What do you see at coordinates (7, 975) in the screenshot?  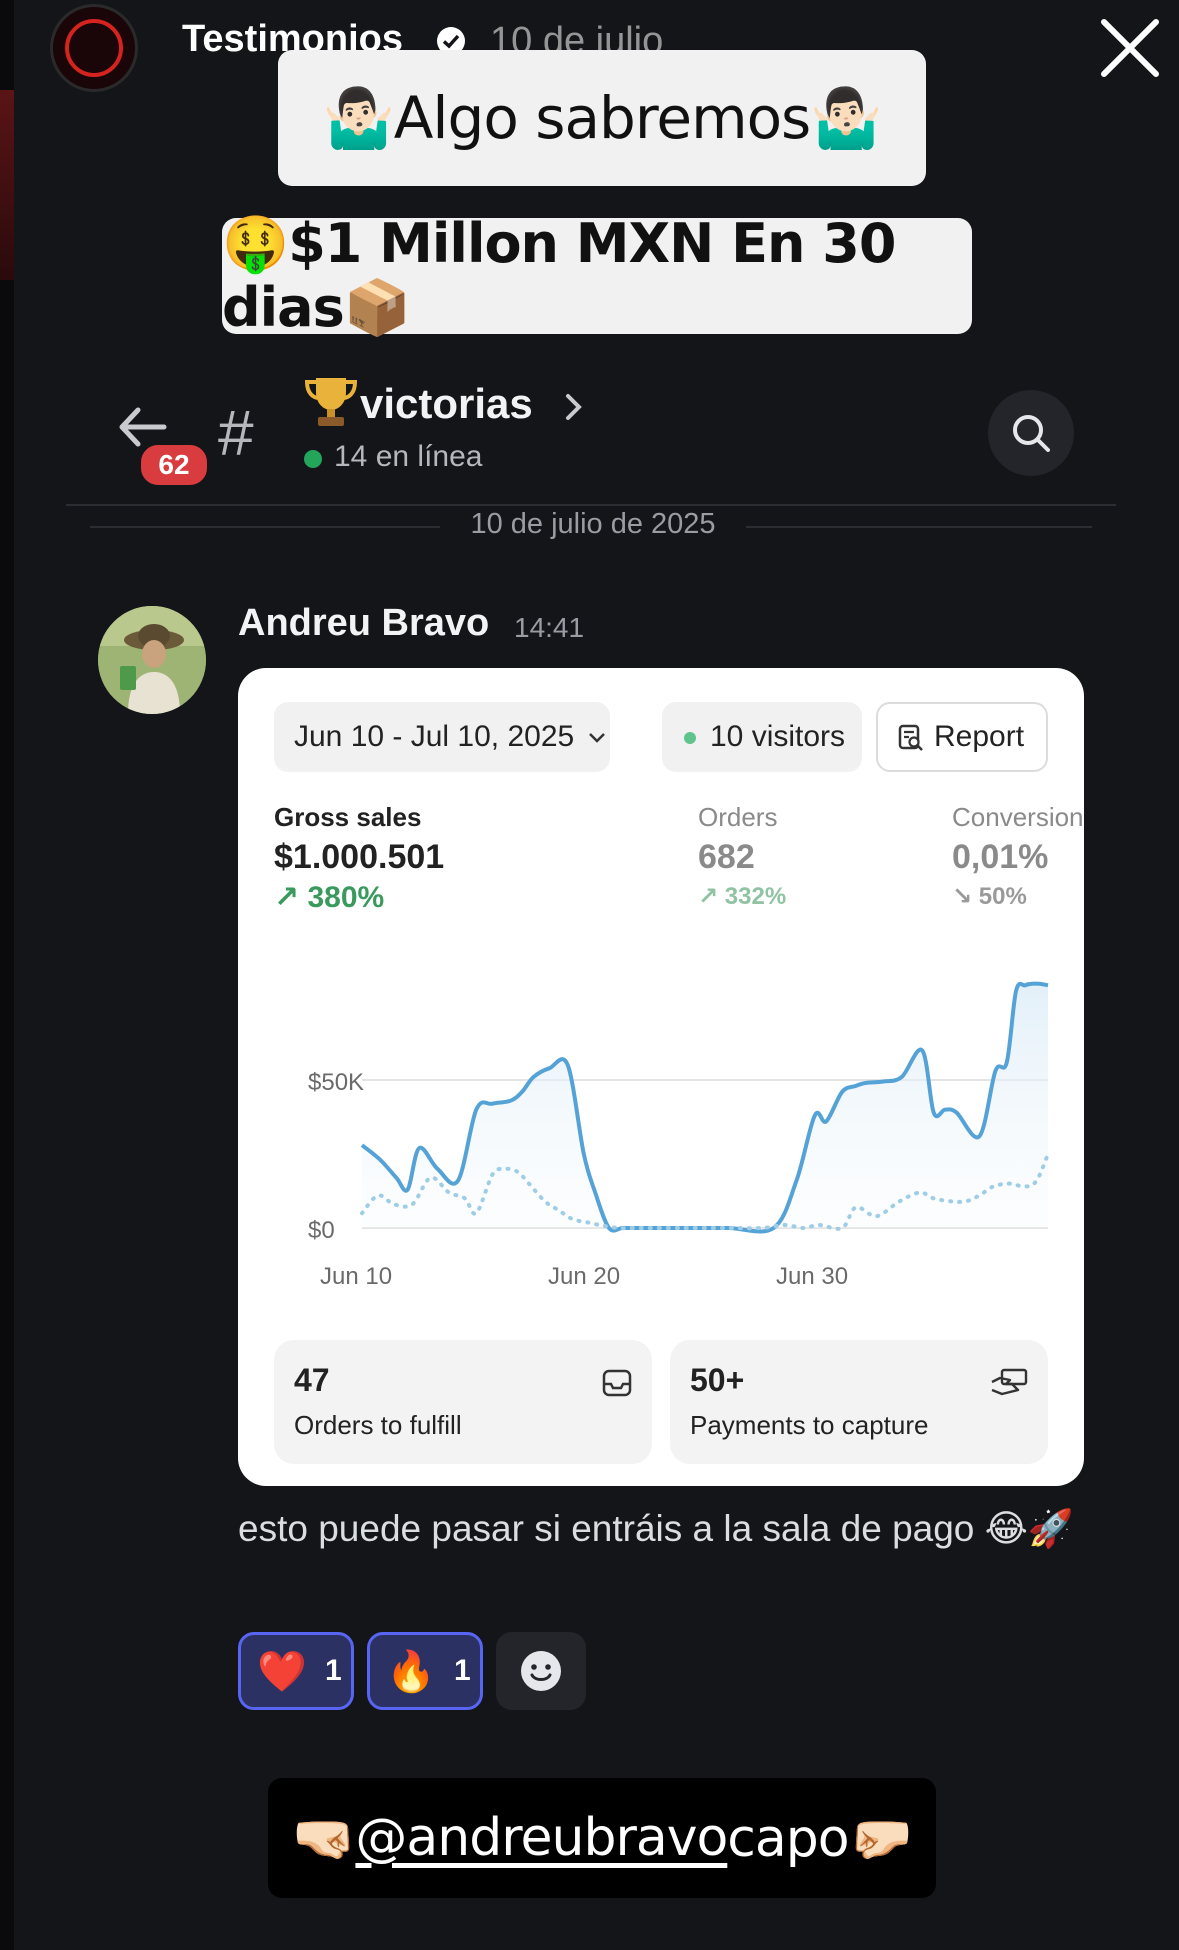 I see `left-edge` at bounding box center [7, 975].